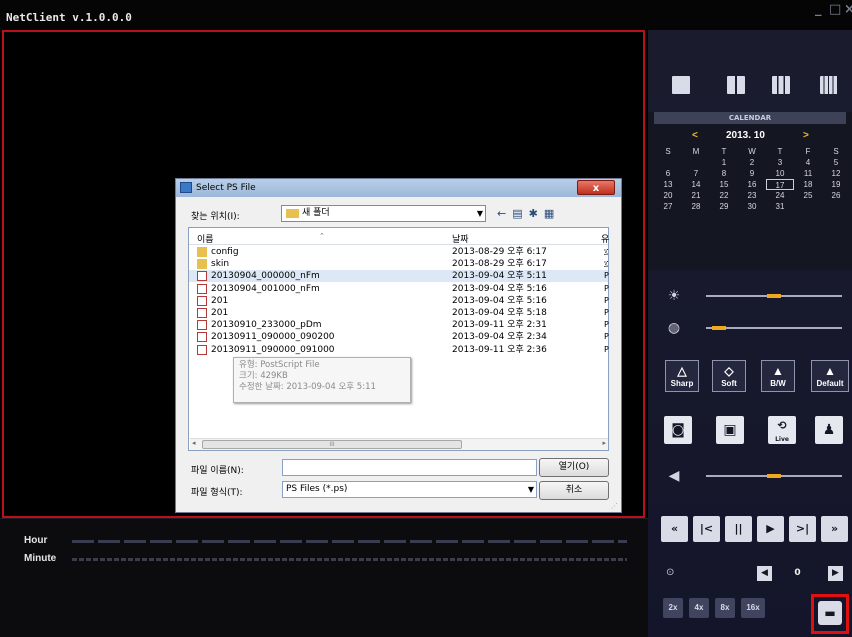 The height and width of the screenshot is (637, 852). What do you see at coordinates (730, 430) in the screenshot?
I see `save-button: ▣` at bounding box center [730, 430].